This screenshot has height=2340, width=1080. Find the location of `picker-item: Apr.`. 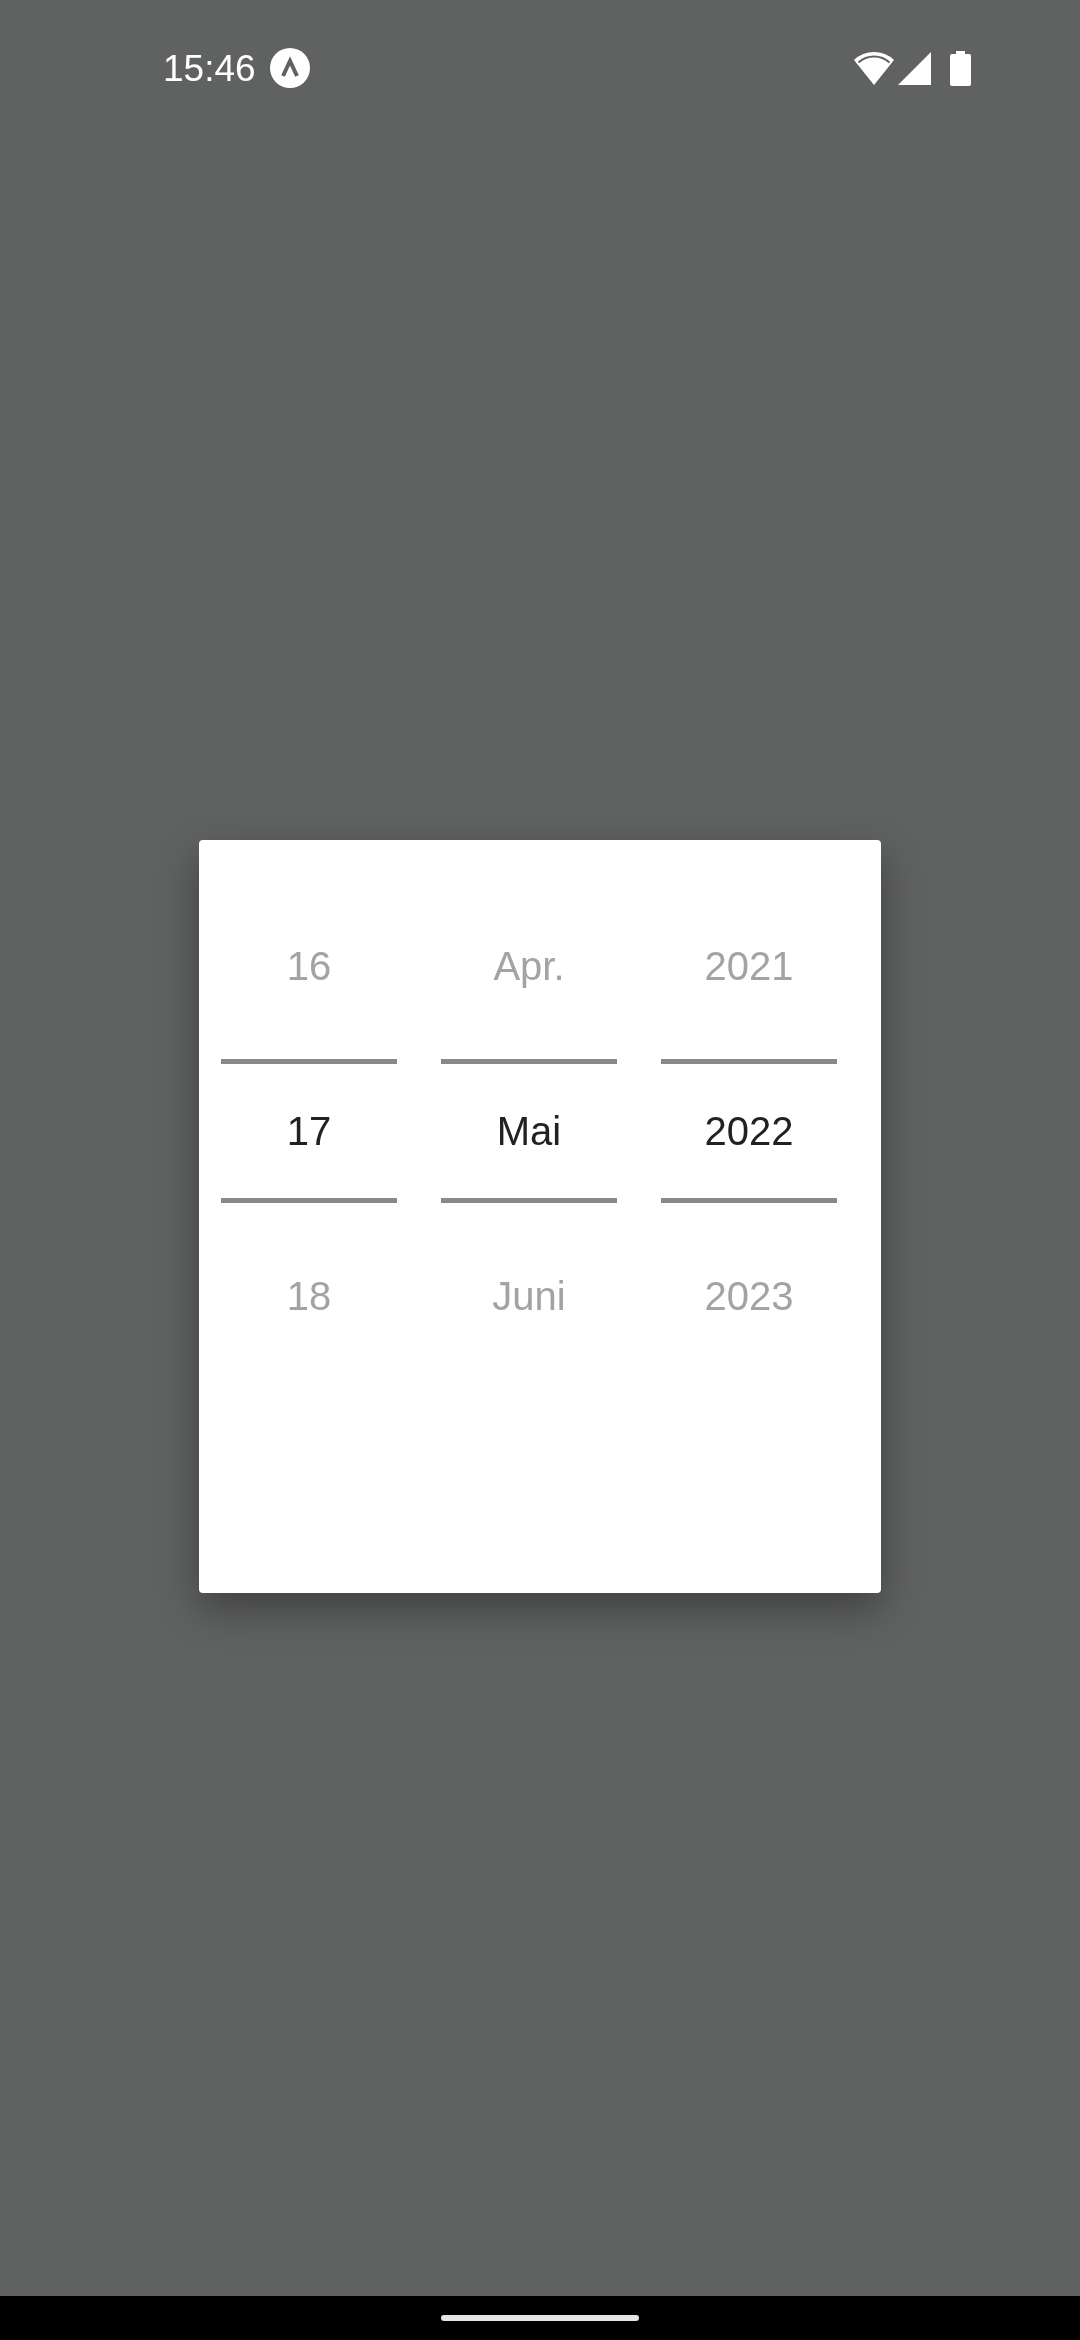

picker-item: Apr. is located at coordinates (529, 966).